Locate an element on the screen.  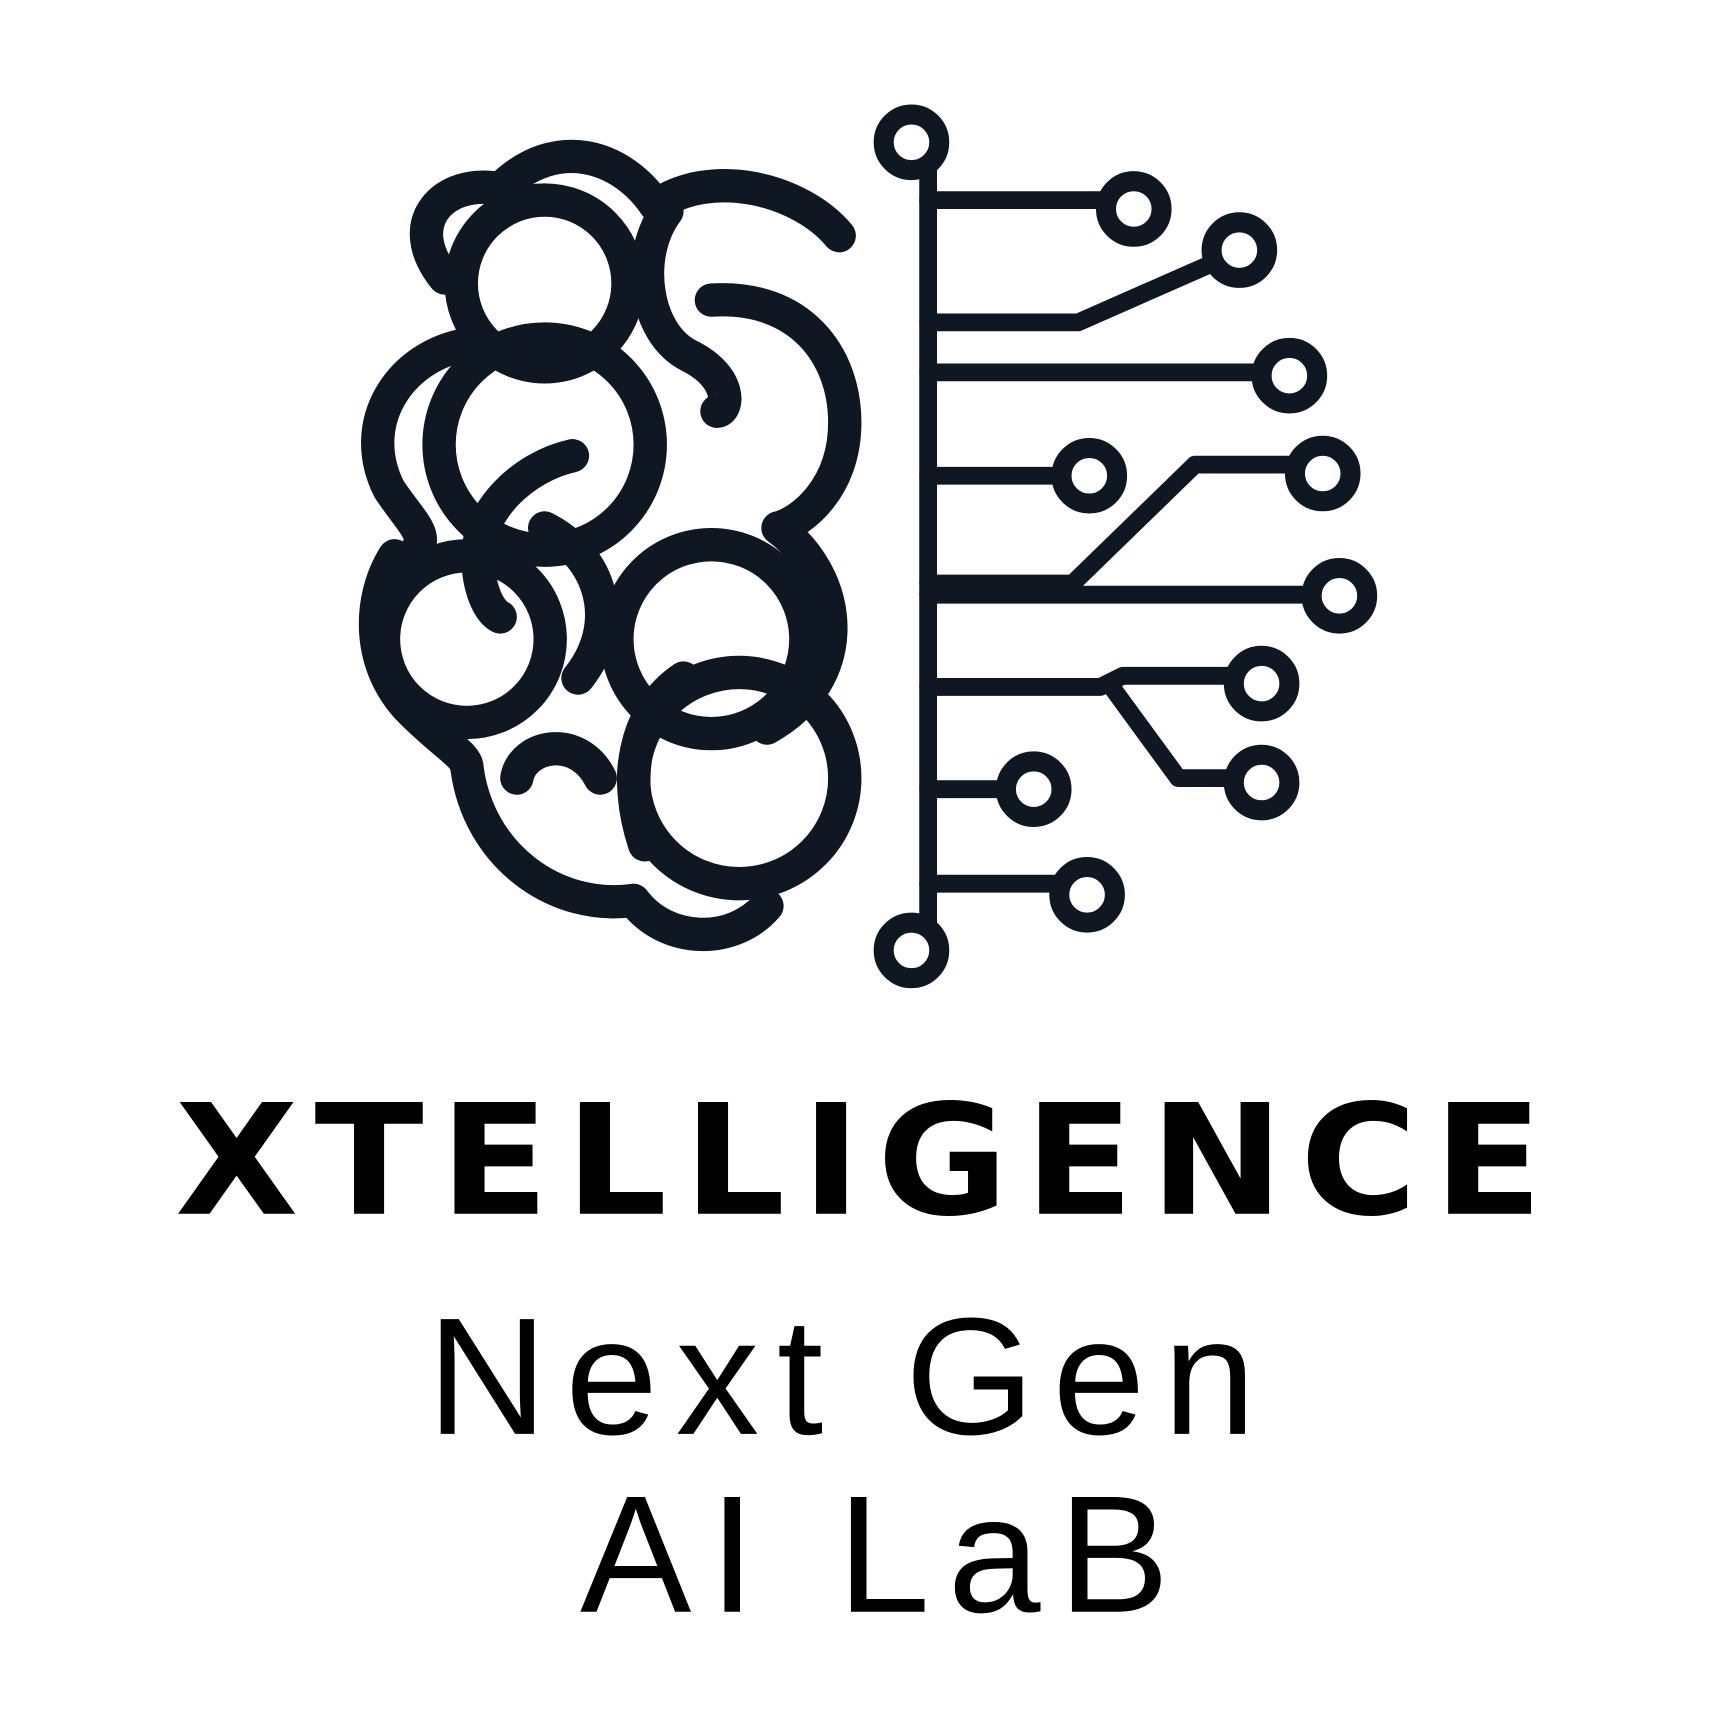
tagline-line-1: Next Gen is located at coordinates (850, 1377).